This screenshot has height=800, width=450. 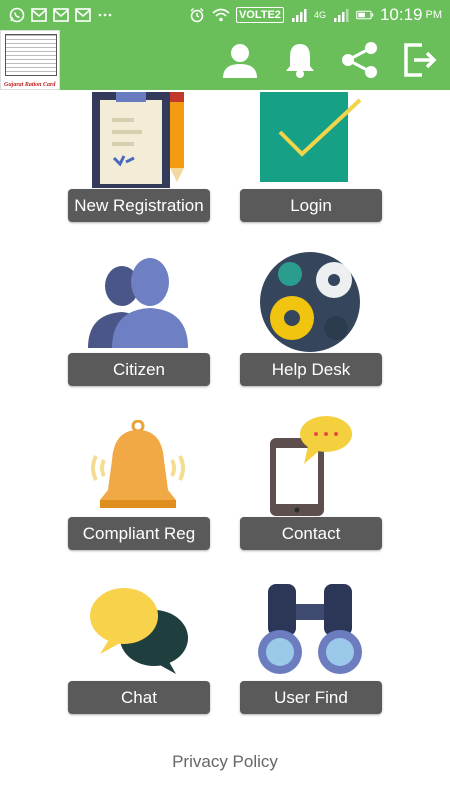 What do you see at coordinates (319, 15) in the screenshot?
I see `network-type: 4G` at bounding box center [319, 15].